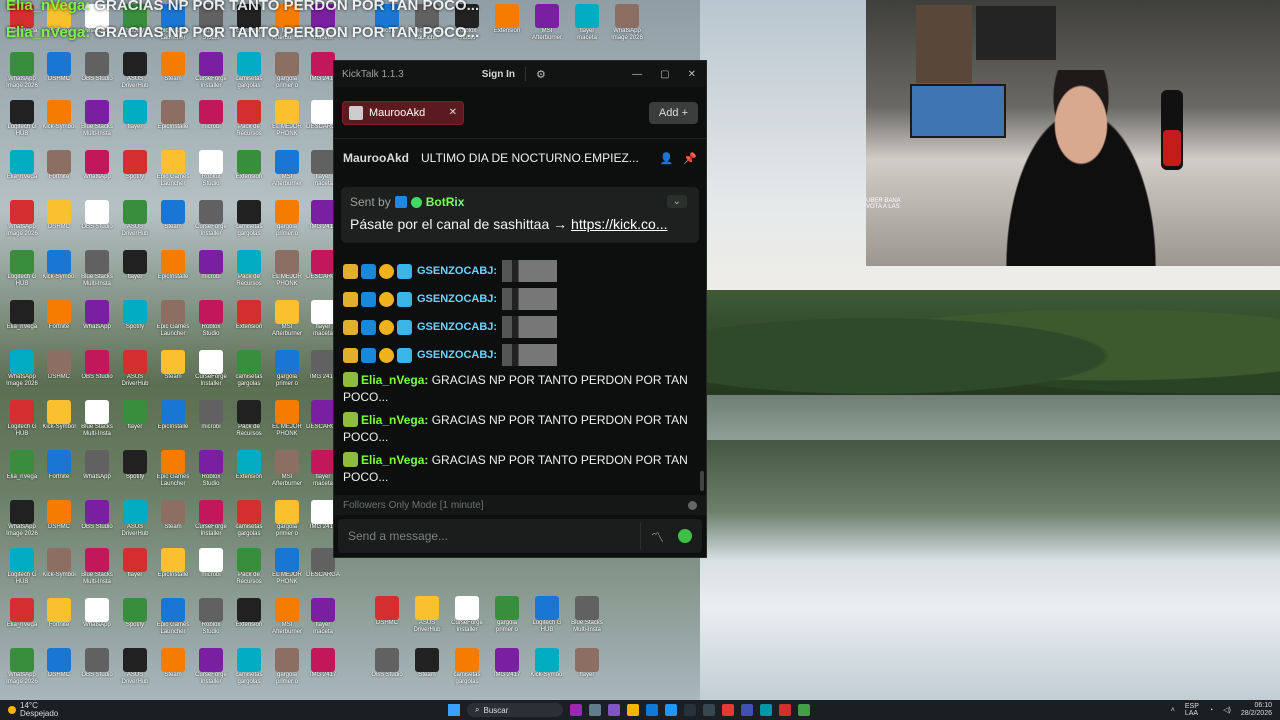  Describe the element at coordinates (690, 158) in the screenshot. I see `pin-icon: 📌` at that location.